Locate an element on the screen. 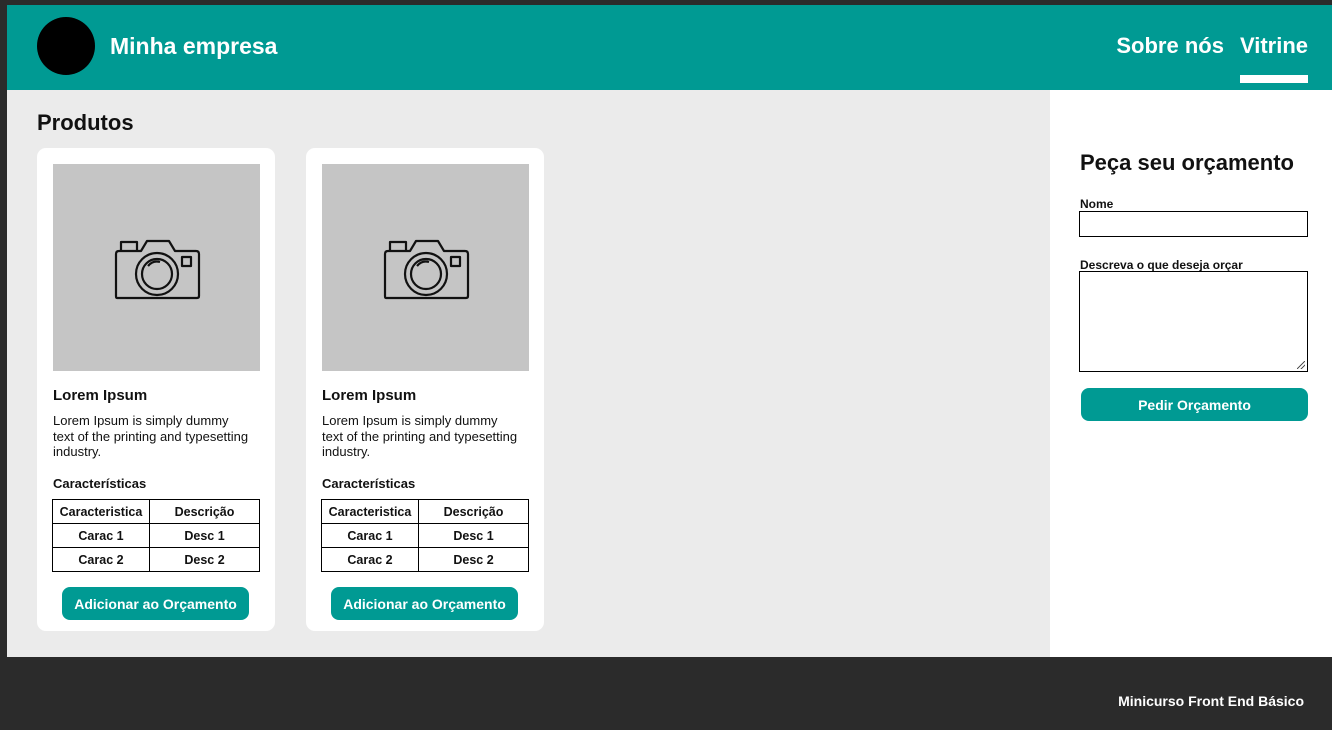  description-textarea is located at coordinates (1193, 321).